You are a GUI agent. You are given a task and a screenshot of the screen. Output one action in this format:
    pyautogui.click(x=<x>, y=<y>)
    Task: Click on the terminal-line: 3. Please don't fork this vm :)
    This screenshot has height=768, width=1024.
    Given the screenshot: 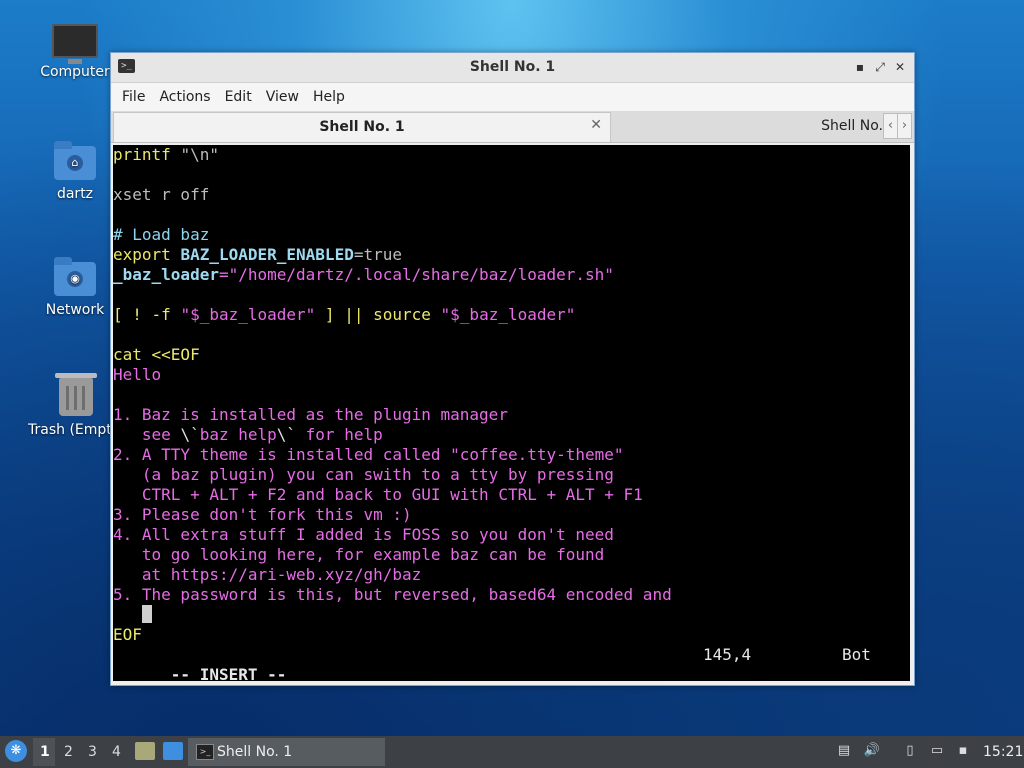 What is the action you would take?
    pyautogui.click(x=511, y=515)
    